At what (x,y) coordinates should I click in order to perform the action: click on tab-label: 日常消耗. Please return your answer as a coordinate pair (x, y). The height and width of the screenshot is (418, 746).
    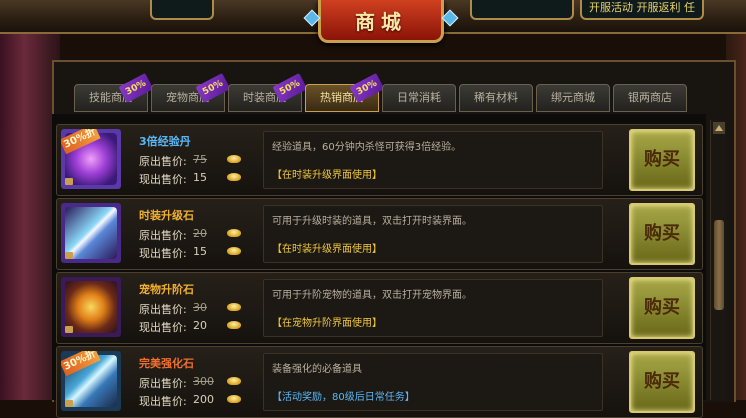
    Looking at the image, I should click on (419, 97).